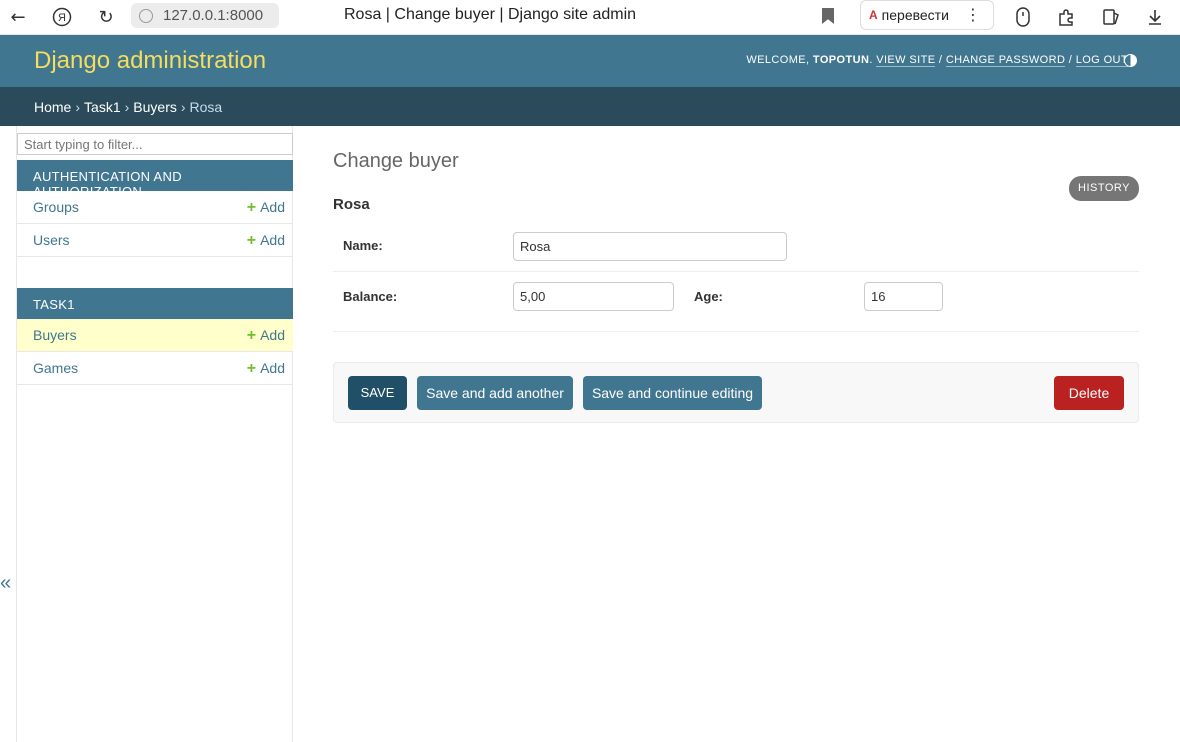  I want to click on translate-label: перевести, so click(915, 15).